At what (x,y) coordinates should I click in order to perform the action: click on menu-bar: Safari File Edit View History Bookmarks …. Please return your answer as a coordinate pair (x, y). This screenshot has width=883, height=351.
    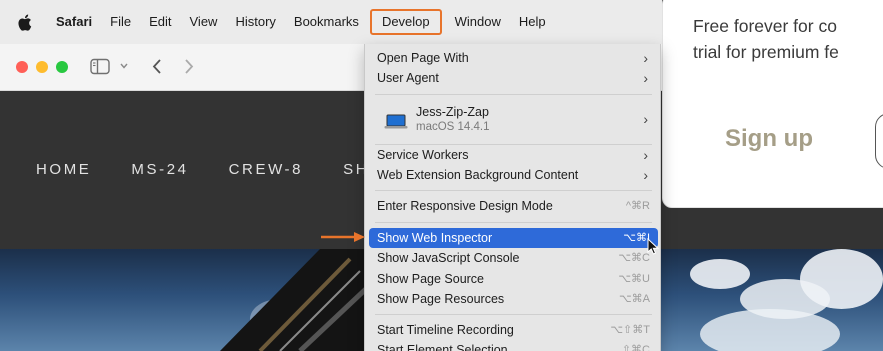
    Looking at the image, I should click on (331, 22).